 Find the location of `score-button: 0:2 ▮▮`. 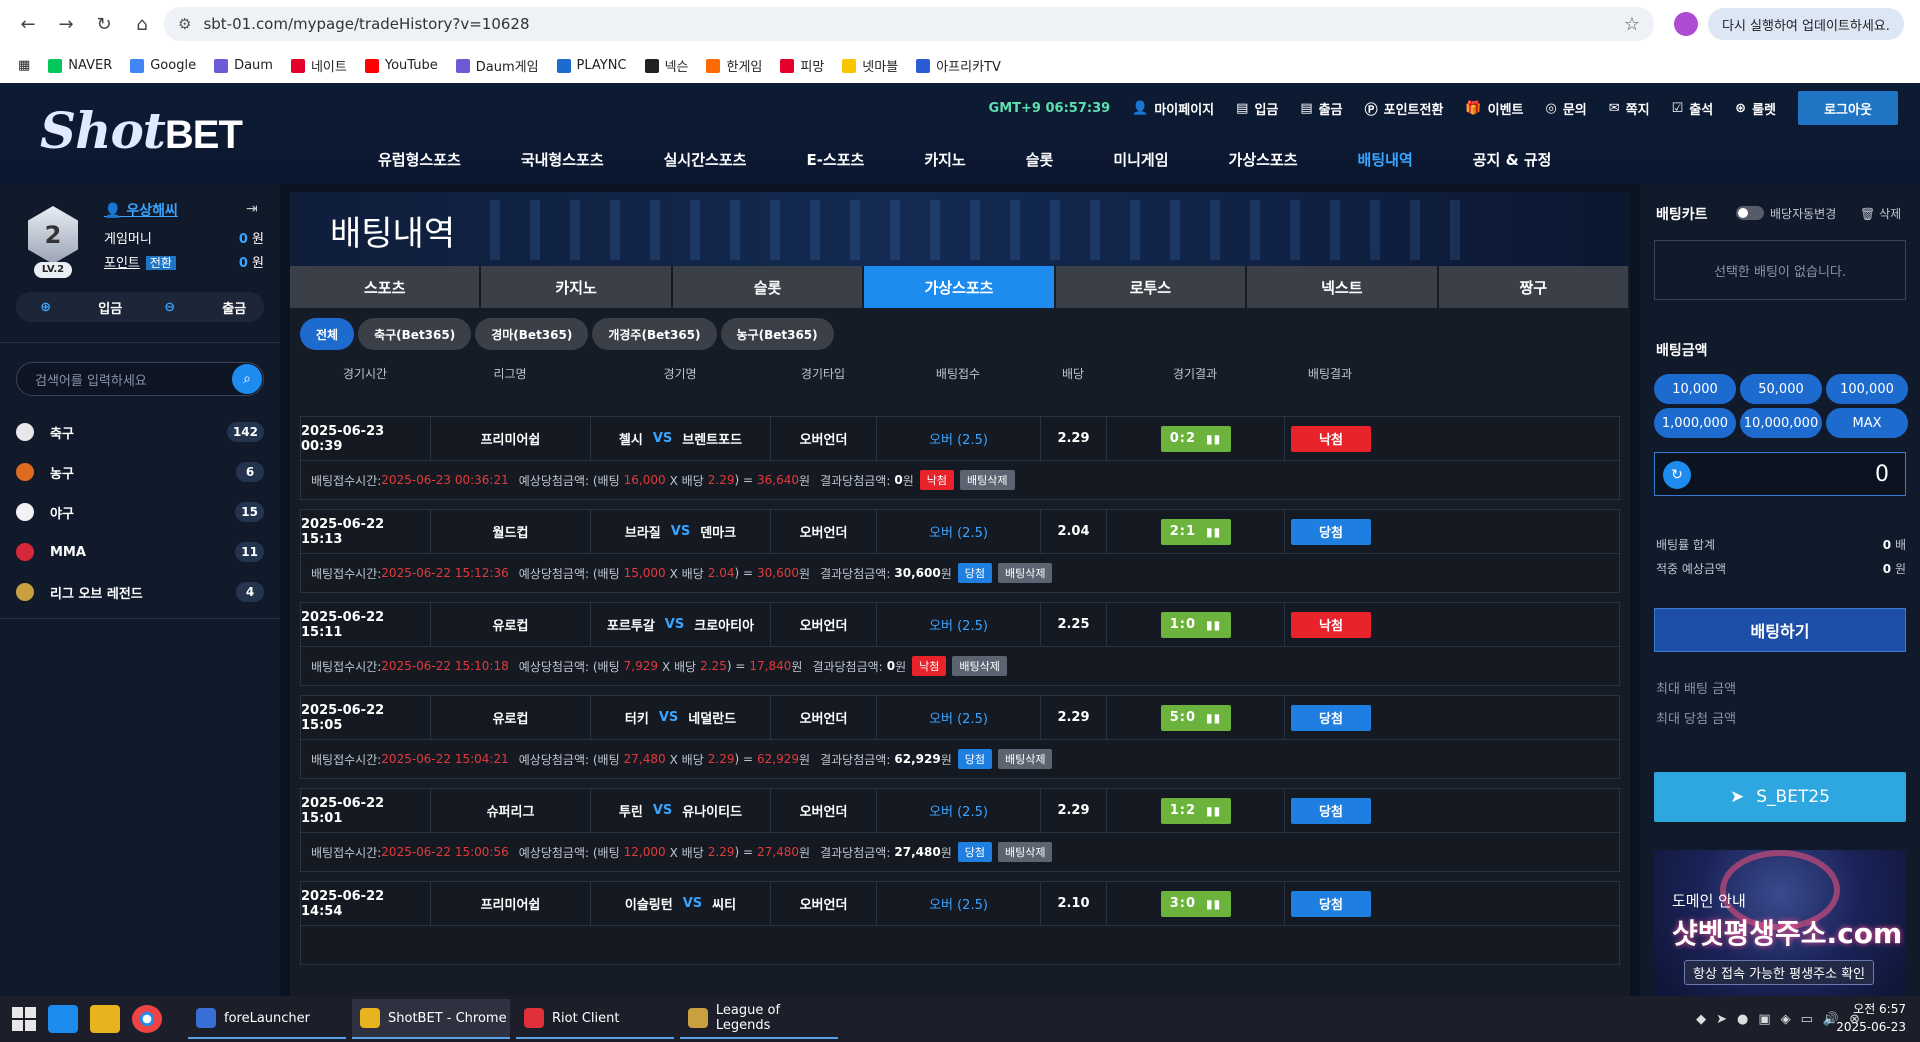

score-button: 0:2 ▮▮ is located at coordinates (1195, 438).